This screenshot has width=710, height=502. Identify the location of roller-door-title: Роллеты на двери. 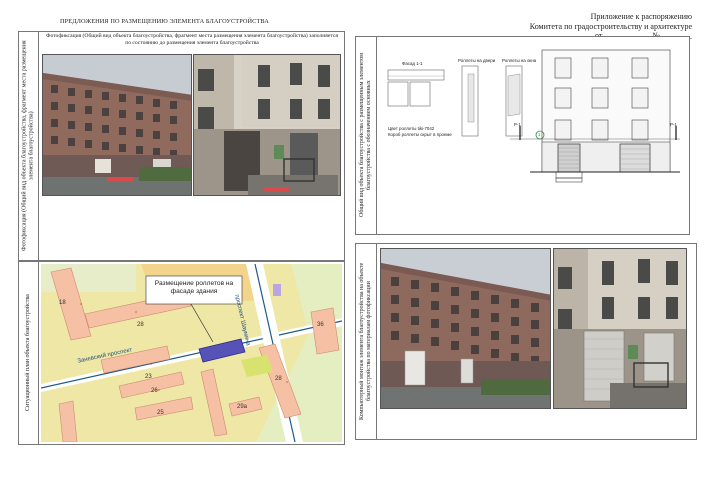
(477, 60).